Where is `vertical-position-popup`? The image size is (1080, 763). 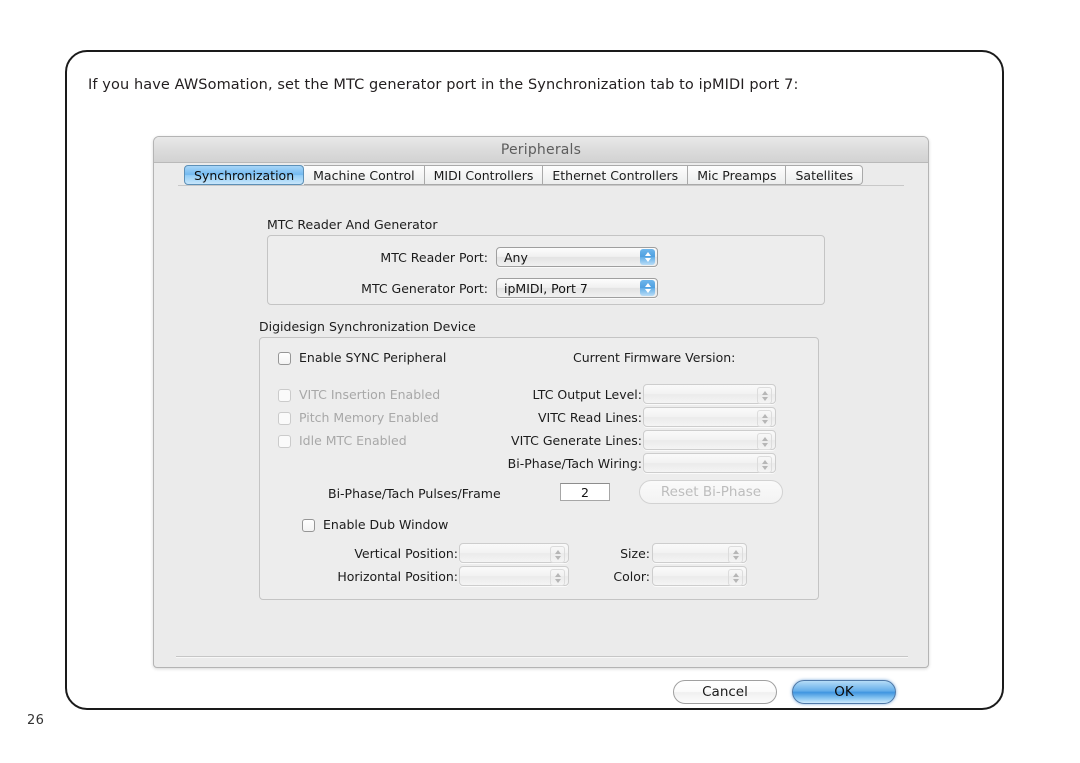
vertical-position-popup is located at coordinates (514, 553).